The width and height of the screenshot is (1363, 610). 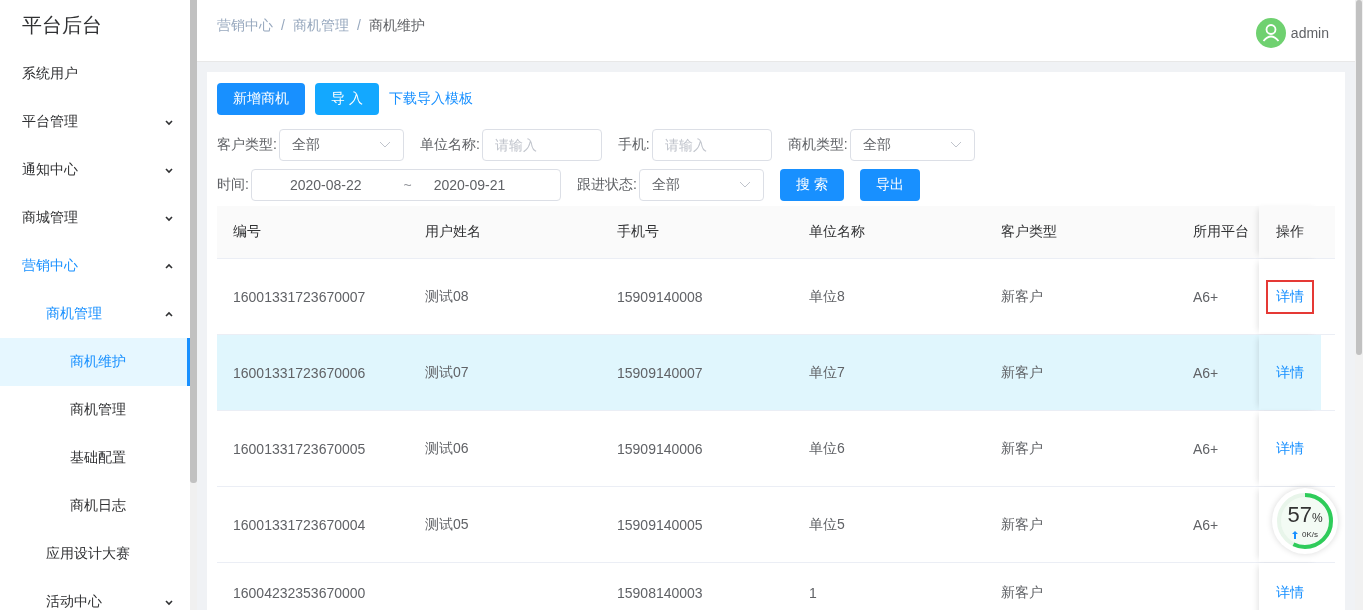 What do you see at coordinates (1305, 516) in the screenshot?
I see `percent-value: 57%` at bounding box center [1305, 516].